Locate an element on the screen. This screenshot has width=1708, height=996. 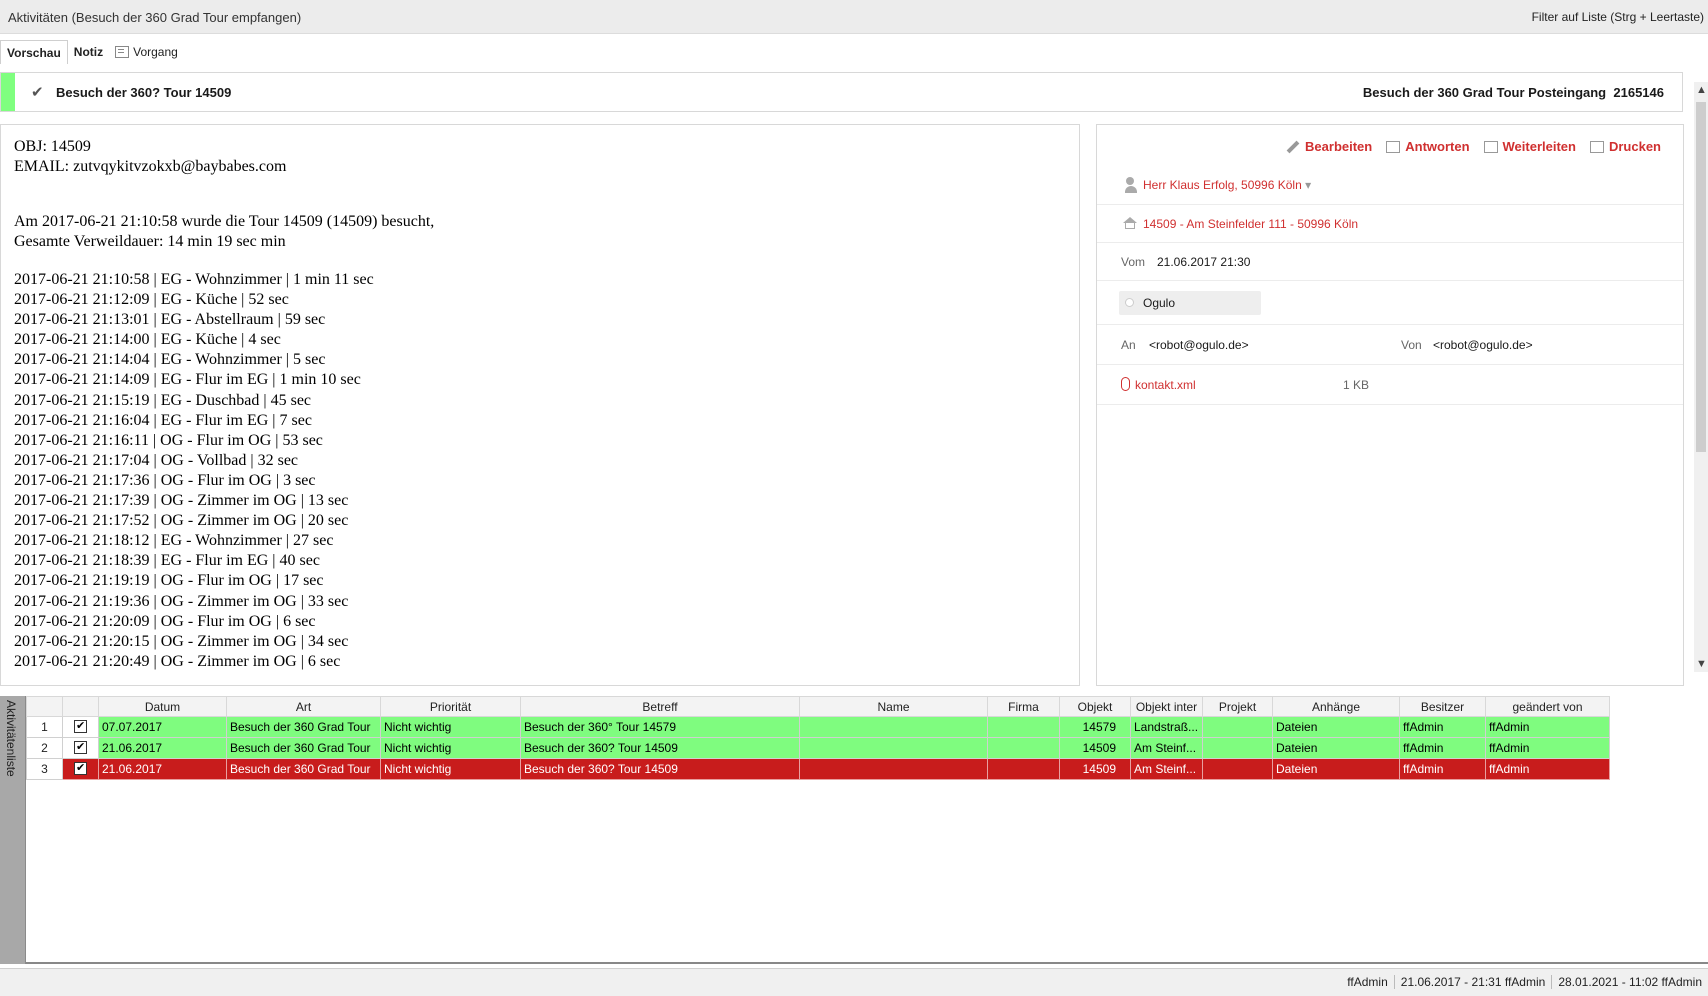
scroll-up-icon: ▲ is located at coordinates (1701, 90).